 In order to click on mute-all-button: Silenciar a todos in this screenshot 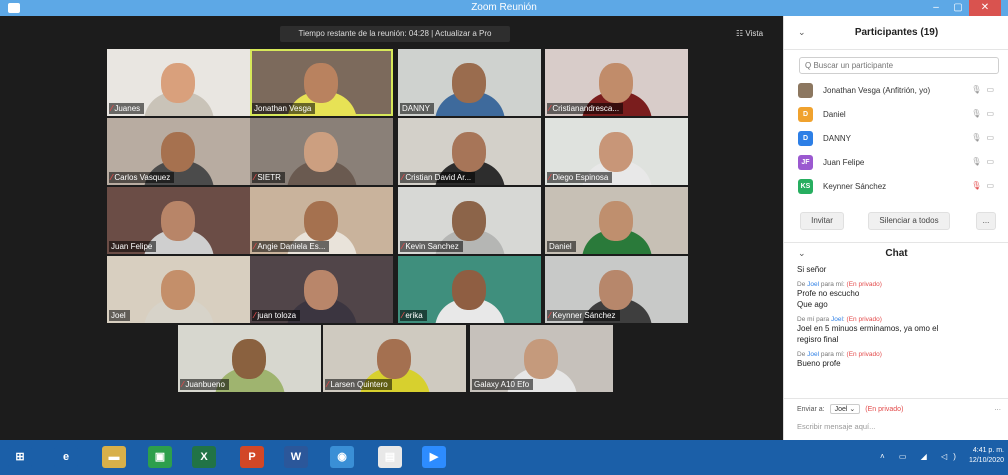, I will do `click(909, 221)`.